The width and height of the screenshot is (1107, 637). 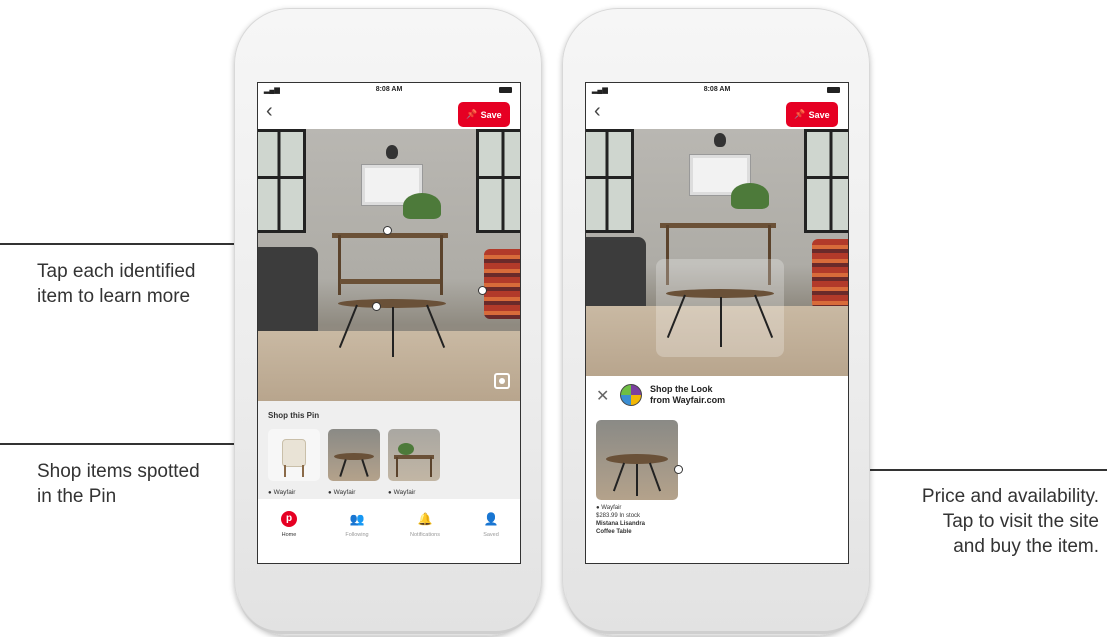 I want to click on tab-home: p Home, so click(x=289, y=524).